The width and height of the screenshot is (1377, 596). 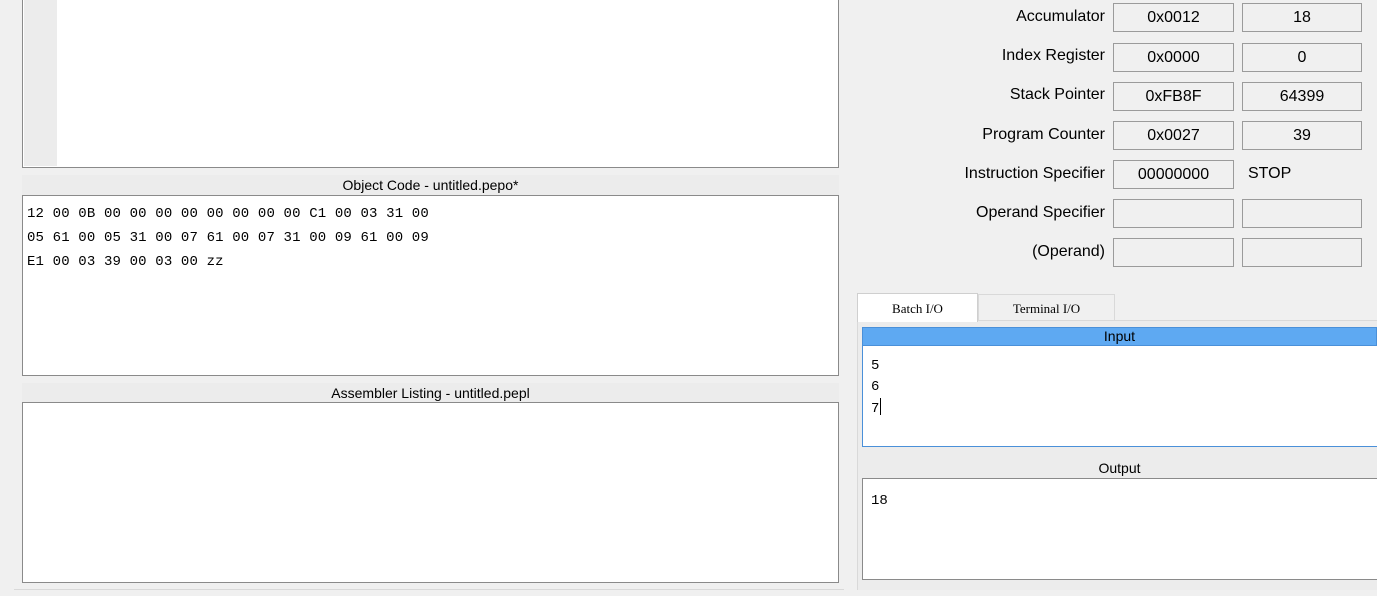 I want to click on instruction-mnemonic: STOP, so click(x=1270, y=173).